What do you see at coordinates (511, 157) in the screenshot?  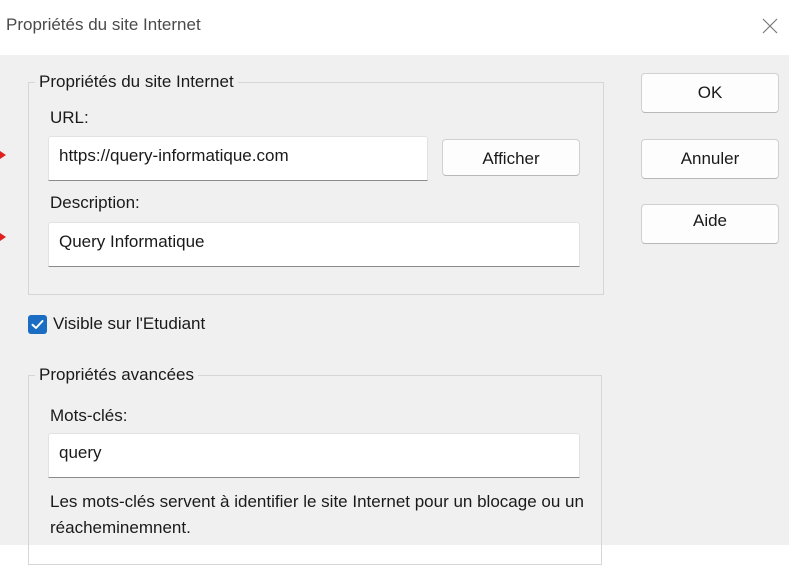 I see `show-button: Afficher` at bounding box center [511, 157].